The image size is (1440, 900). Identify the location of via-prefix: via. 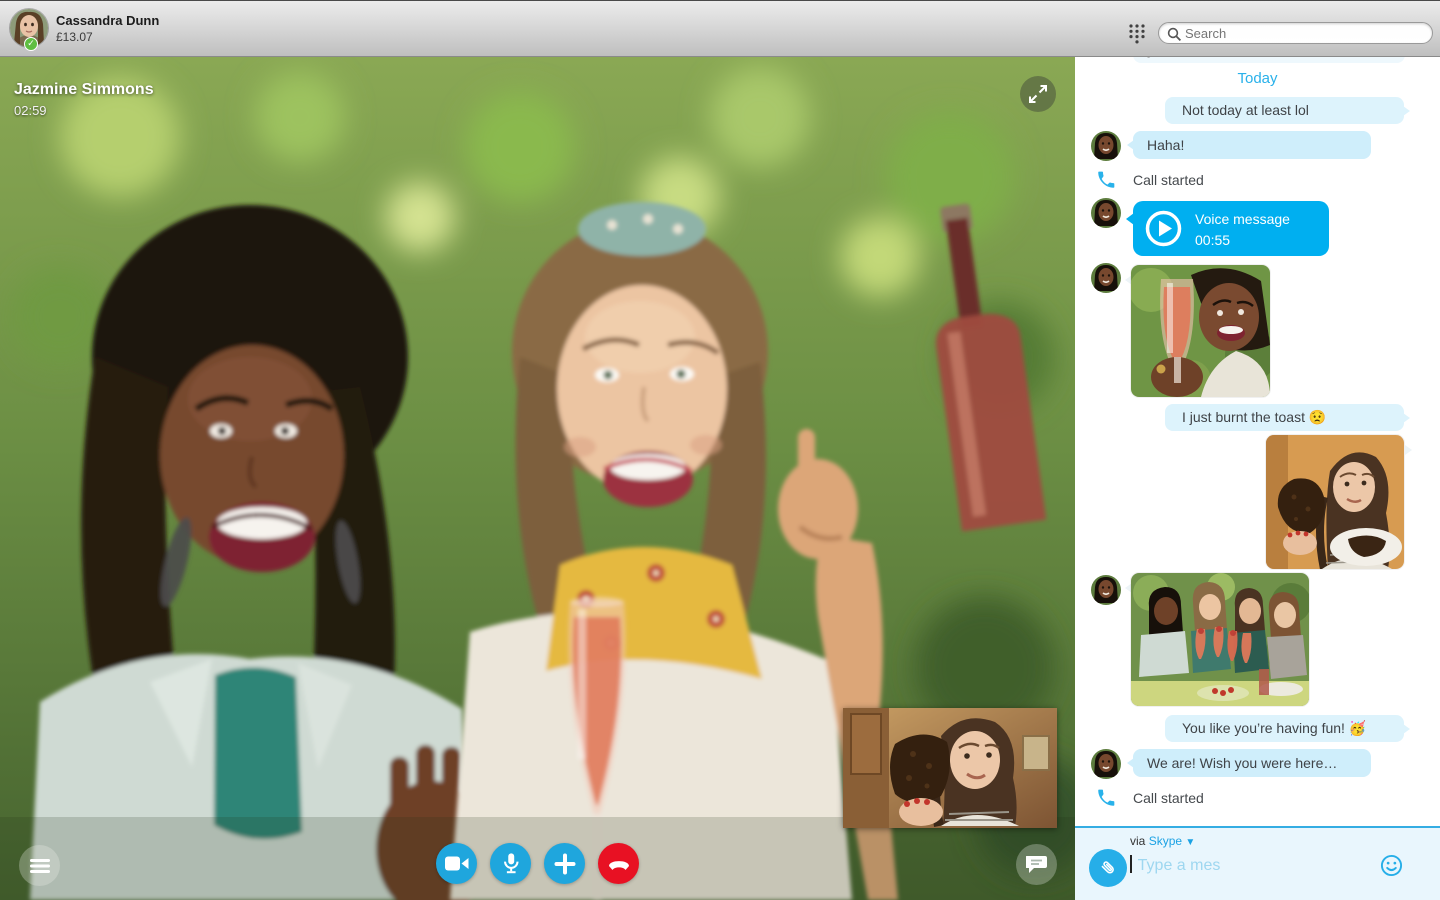
(1138, 841).